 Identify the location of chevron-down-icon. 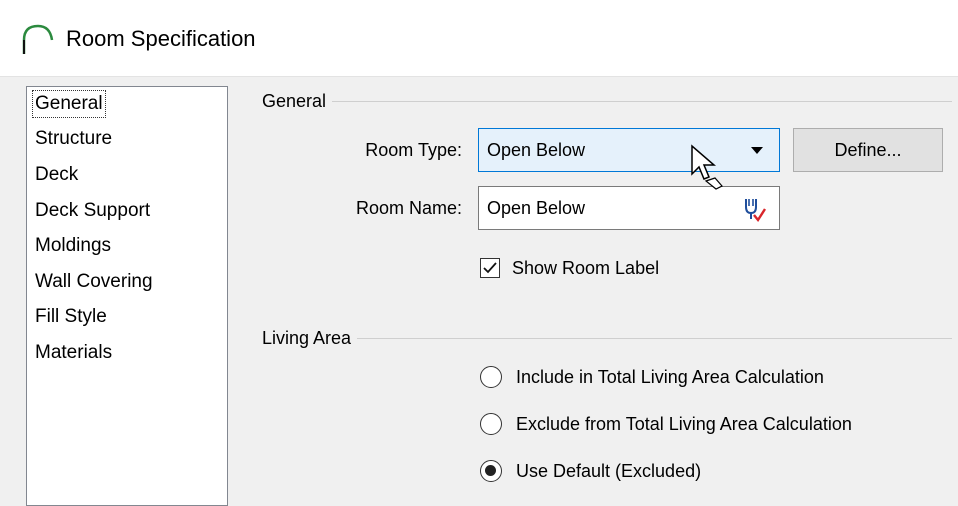
(757, 150).